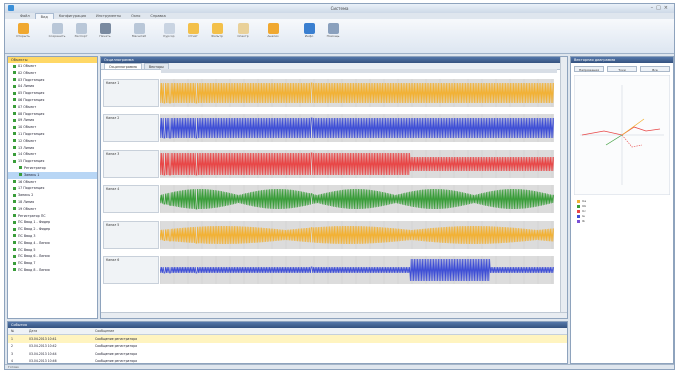 The image size is (679, 372). I want to click on all-button: Все, so click(655, 69).